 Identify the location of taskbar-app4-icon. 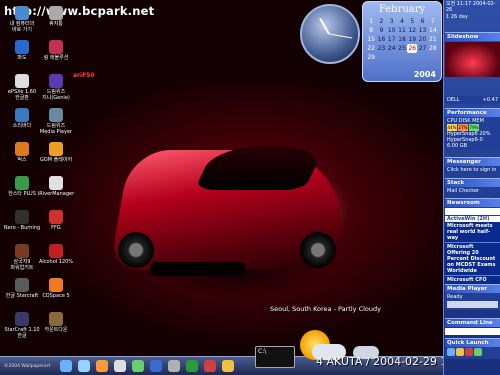
(138, 366).